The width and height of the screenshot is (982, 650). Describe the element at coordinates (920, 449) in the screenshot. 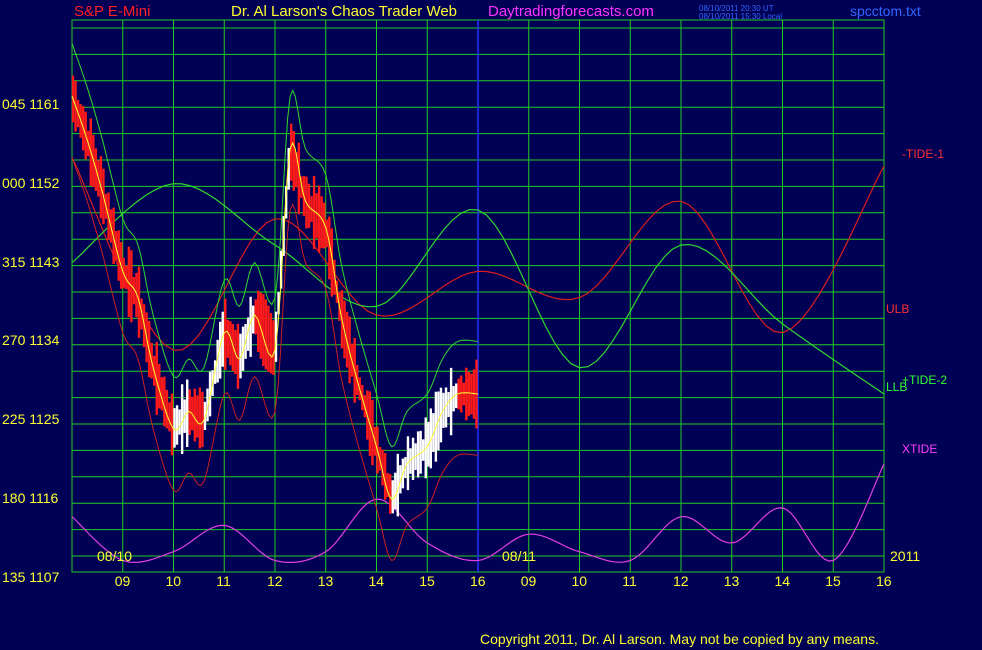

I see `label-xtide: XTIDE` at that location.